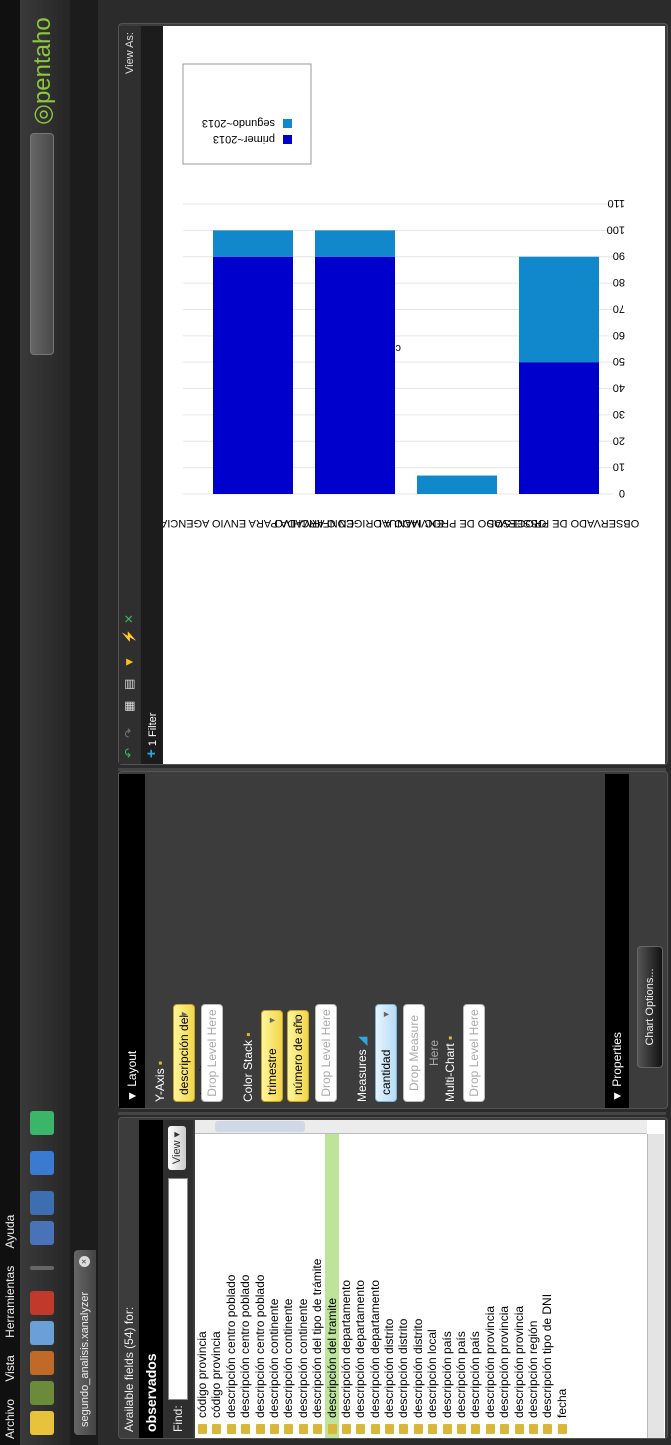 This screenshot has width=671, height=1445. I want to click on field-label: descripción continente, so click(288, 1358).